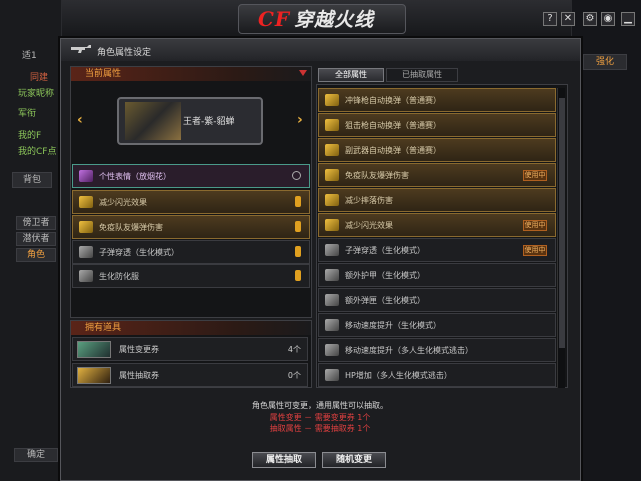 The height and width of the screenshot is (481, 641). I want to click on bg-label: 适1, so click(29, 56).